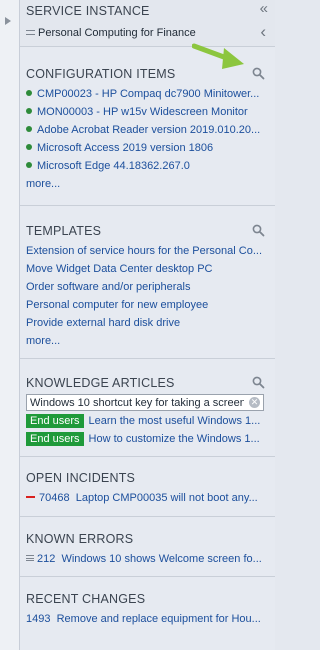 This screenshot has height=650, width=320. I want to click on expand-panel-icon, so click(8, 21).